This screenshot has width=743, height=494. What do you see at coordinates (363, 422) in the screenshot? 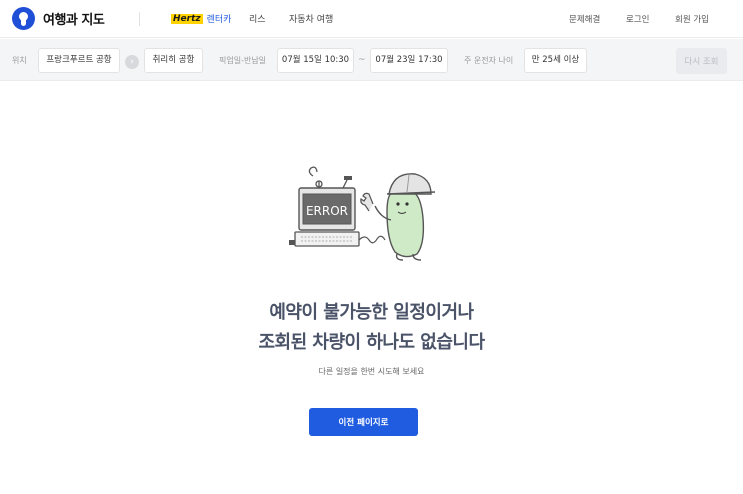
I see `previous-page-button: 이전 페이지로` at bounding box center [363, 422].